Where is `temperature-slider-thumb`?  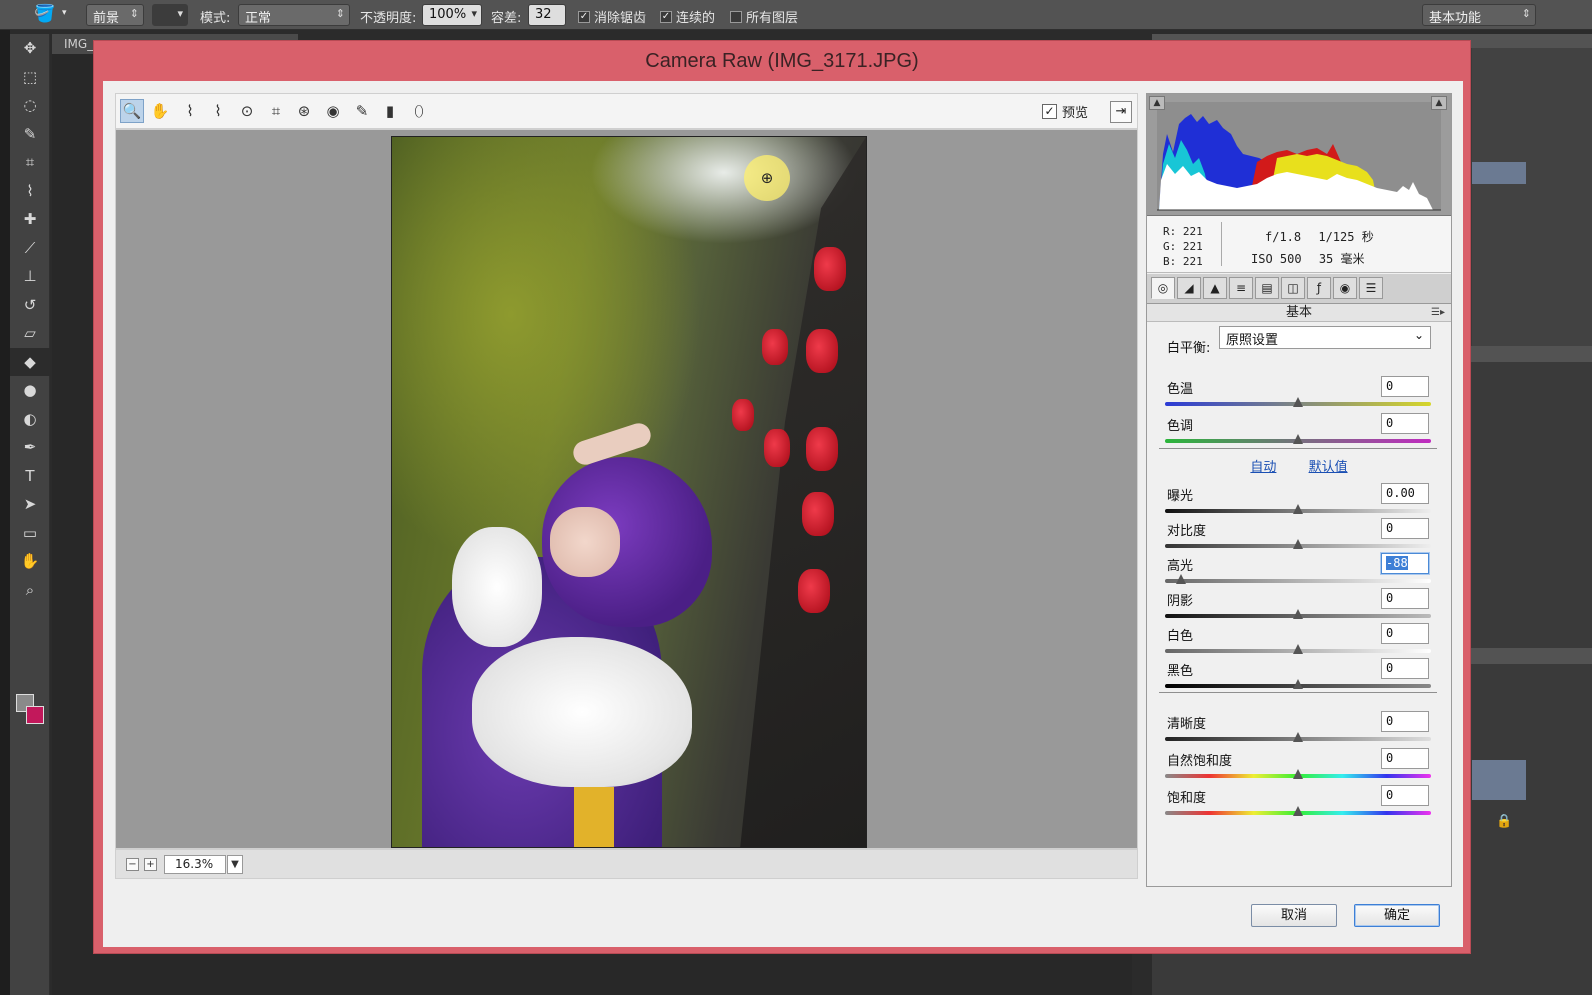
temperature-slider-thumb is located at coordinates (1298, 402).